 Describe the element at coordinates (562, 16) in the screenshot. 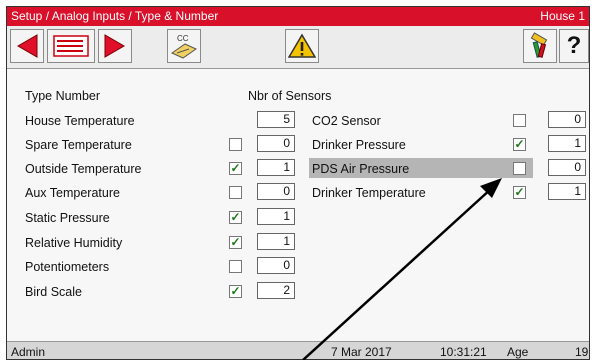

I see `house-label: House 1` at that location.